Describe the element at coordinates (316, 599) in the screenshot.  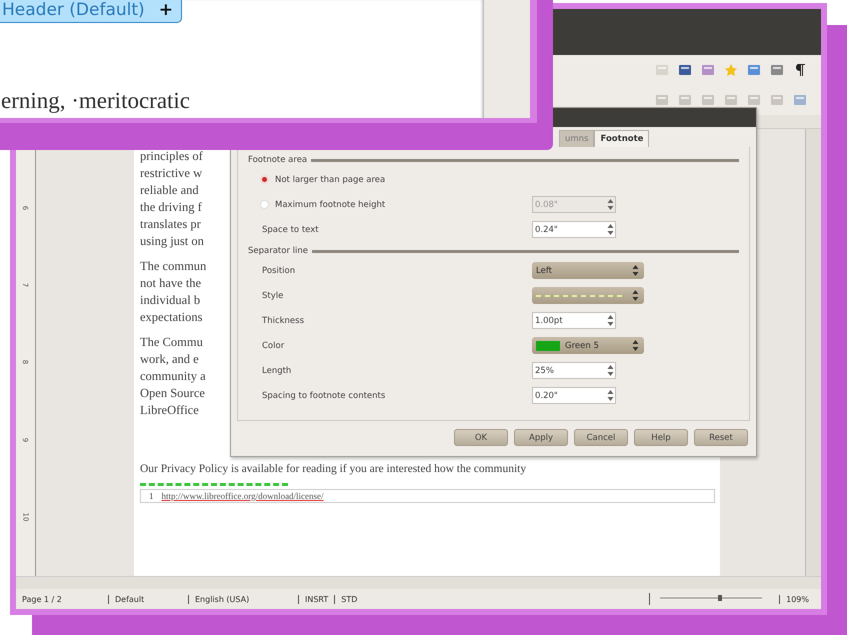
I see `insert-mode: INSRT` at that location.